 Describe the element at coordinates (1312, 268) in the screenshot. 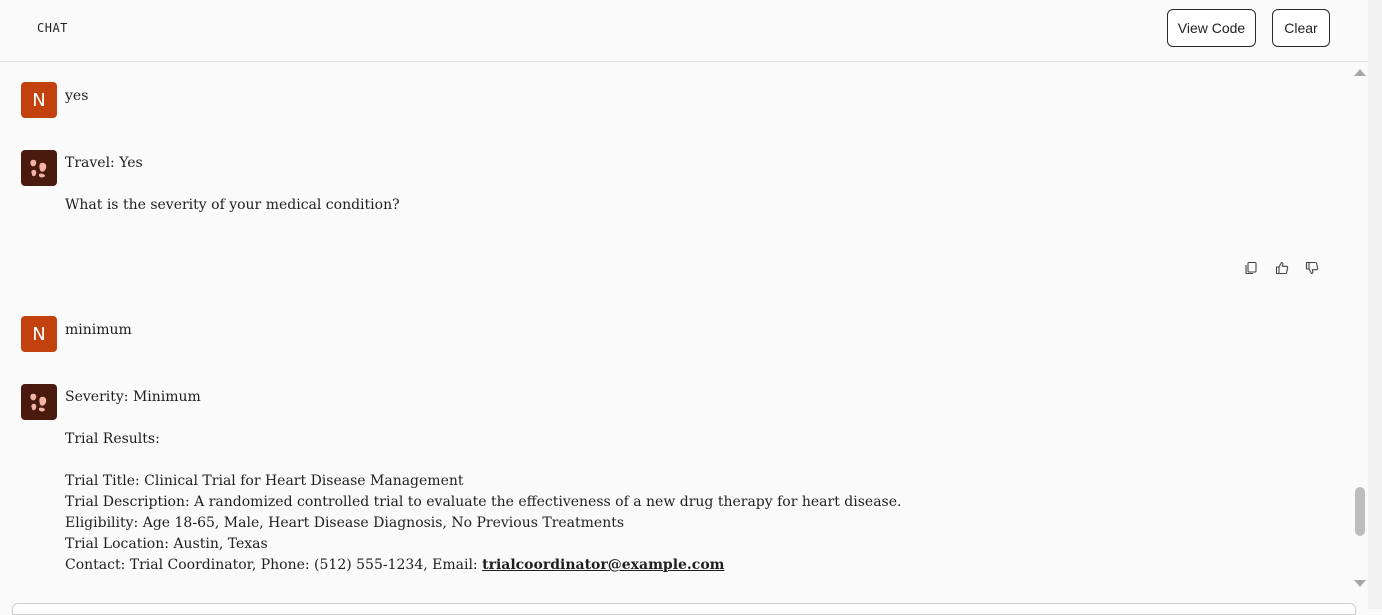

I see `thumbs-down-icon` at that location.